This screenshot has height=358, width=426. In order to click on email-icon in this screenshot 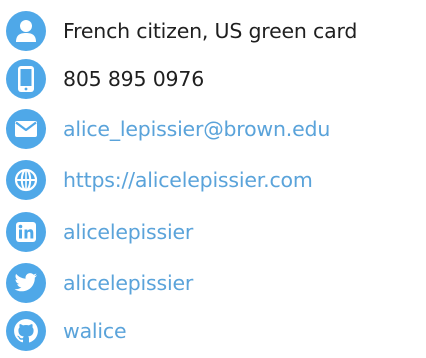, I will do `click(26, 129)`.